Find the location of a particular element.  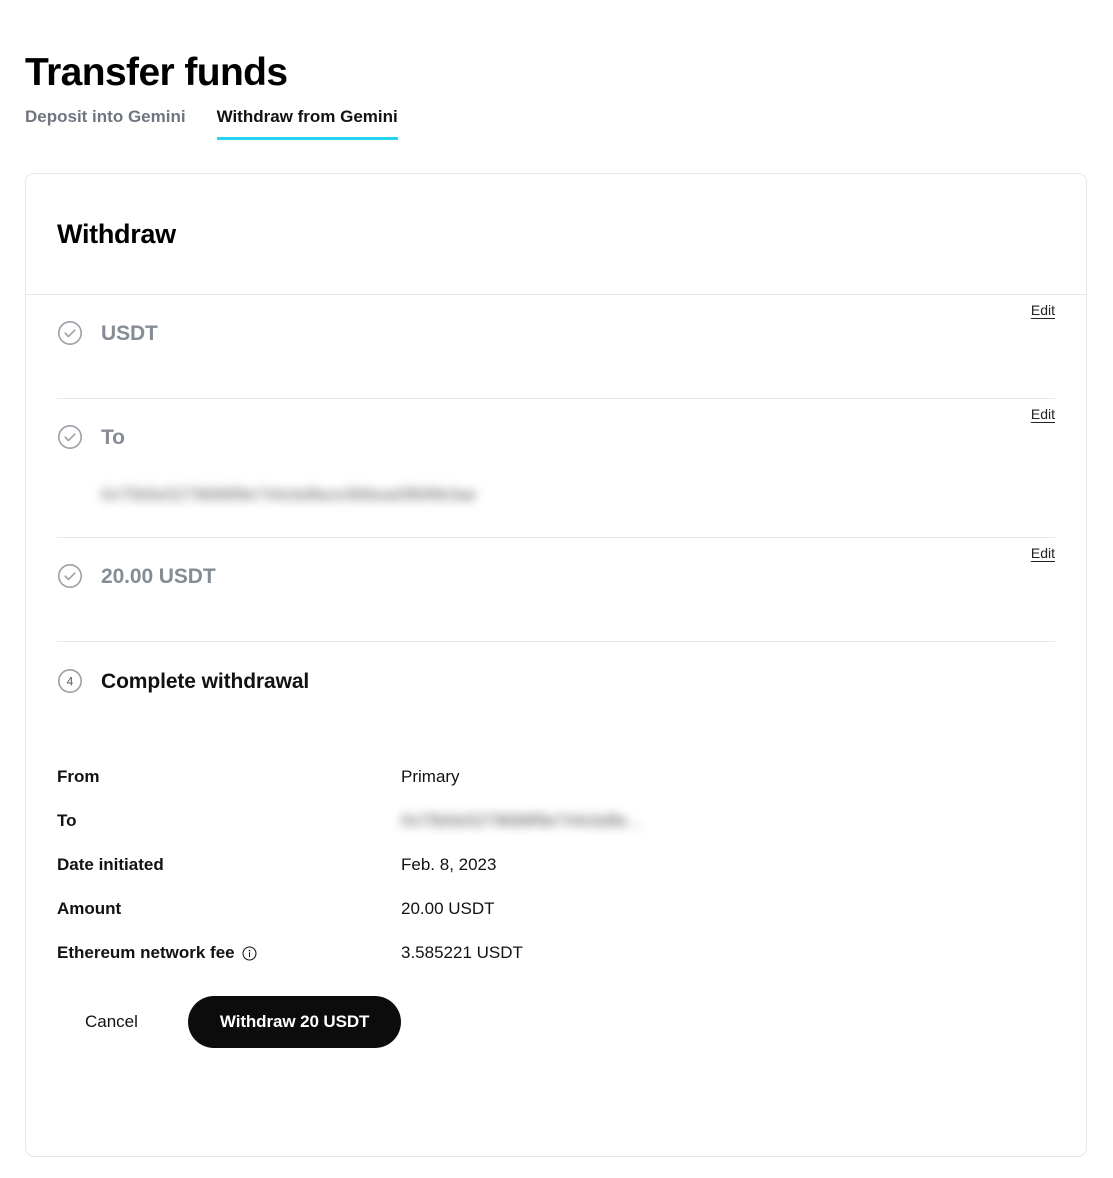

detail-value-amount: 20.00 USDT is located at coordinates (448, 908).